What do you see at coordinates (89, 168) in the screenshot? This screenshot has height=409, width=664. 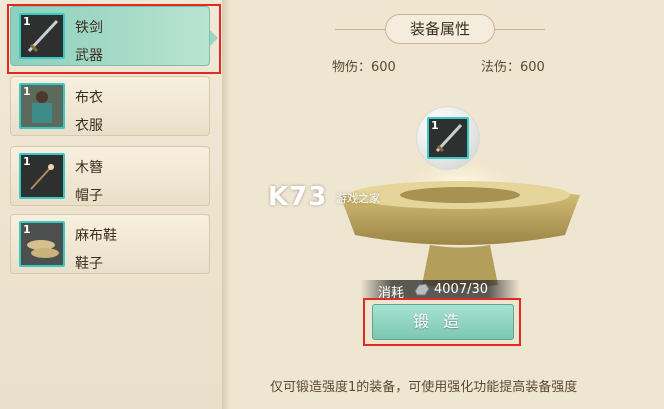 I see `item-name: 木簪` at bounding box center [89, 168].